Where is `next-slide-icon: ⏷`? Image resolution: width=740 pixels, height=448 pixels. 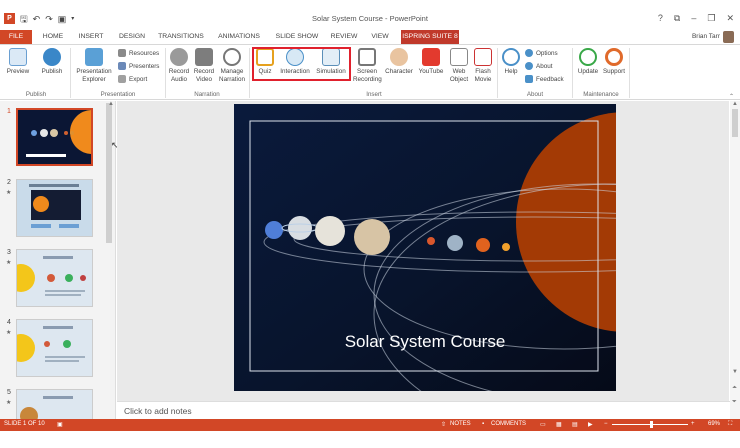
next-slide-icon: ⏷ is located at coordinates (734, 402).